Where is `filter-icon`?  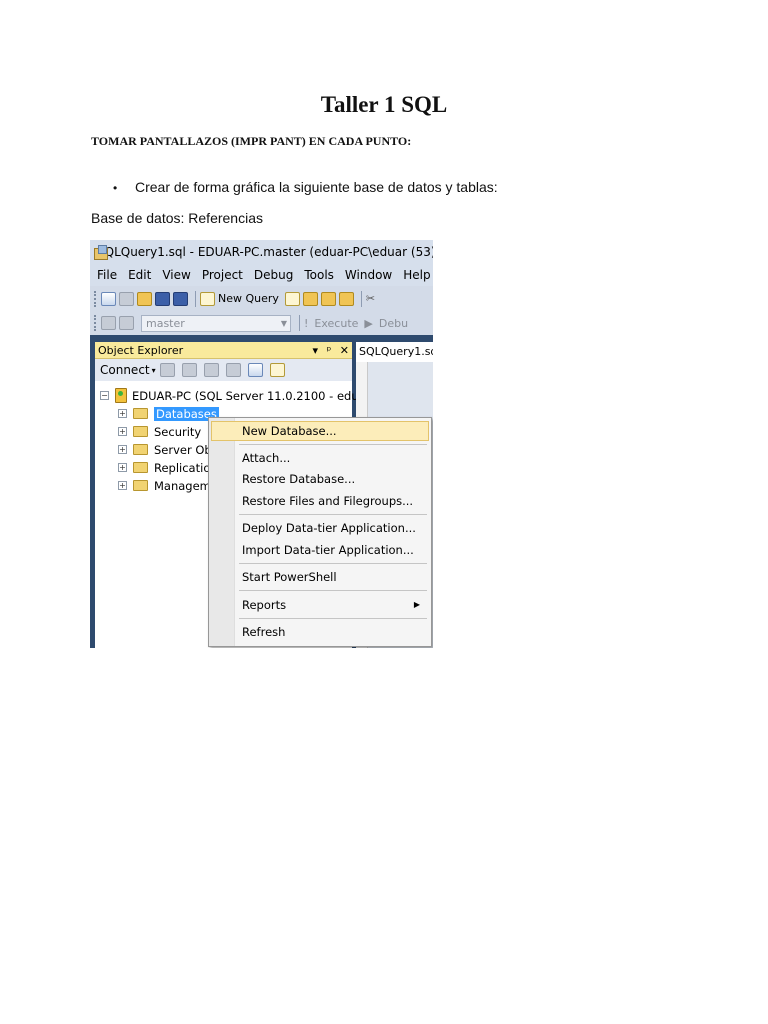
filter-icon is located at coordinates (233, 370).